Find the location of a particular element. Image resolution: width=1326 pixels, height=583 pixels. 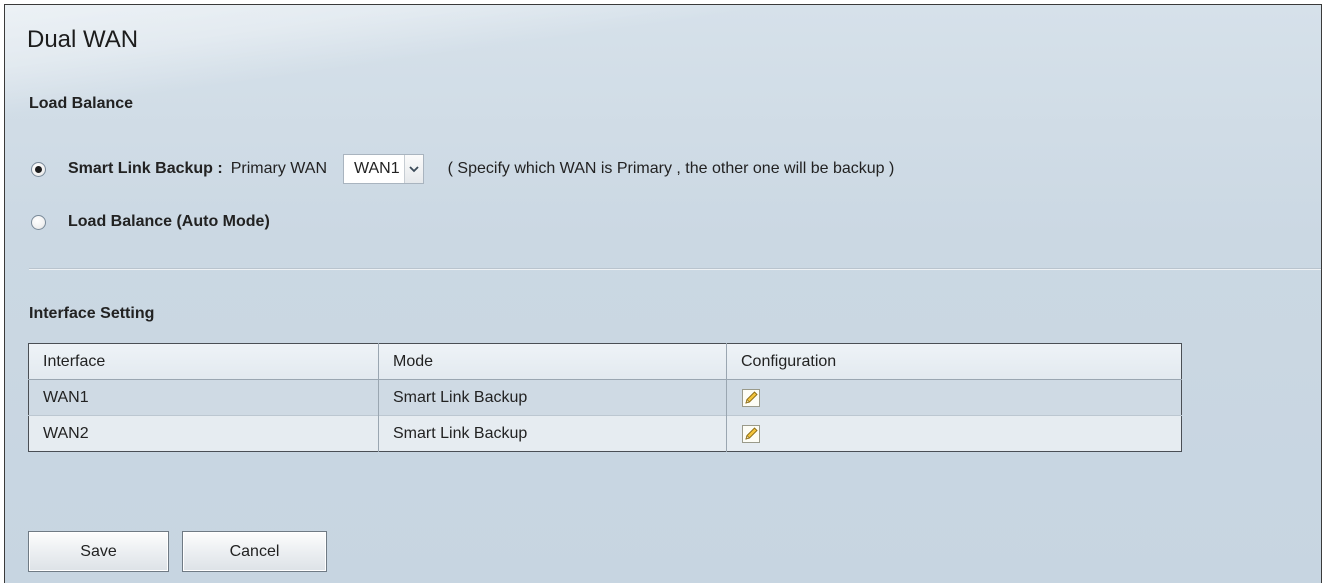

load-balance-auto-row: Load Balance (Auto Mode) is located at coordinates (154, 222).